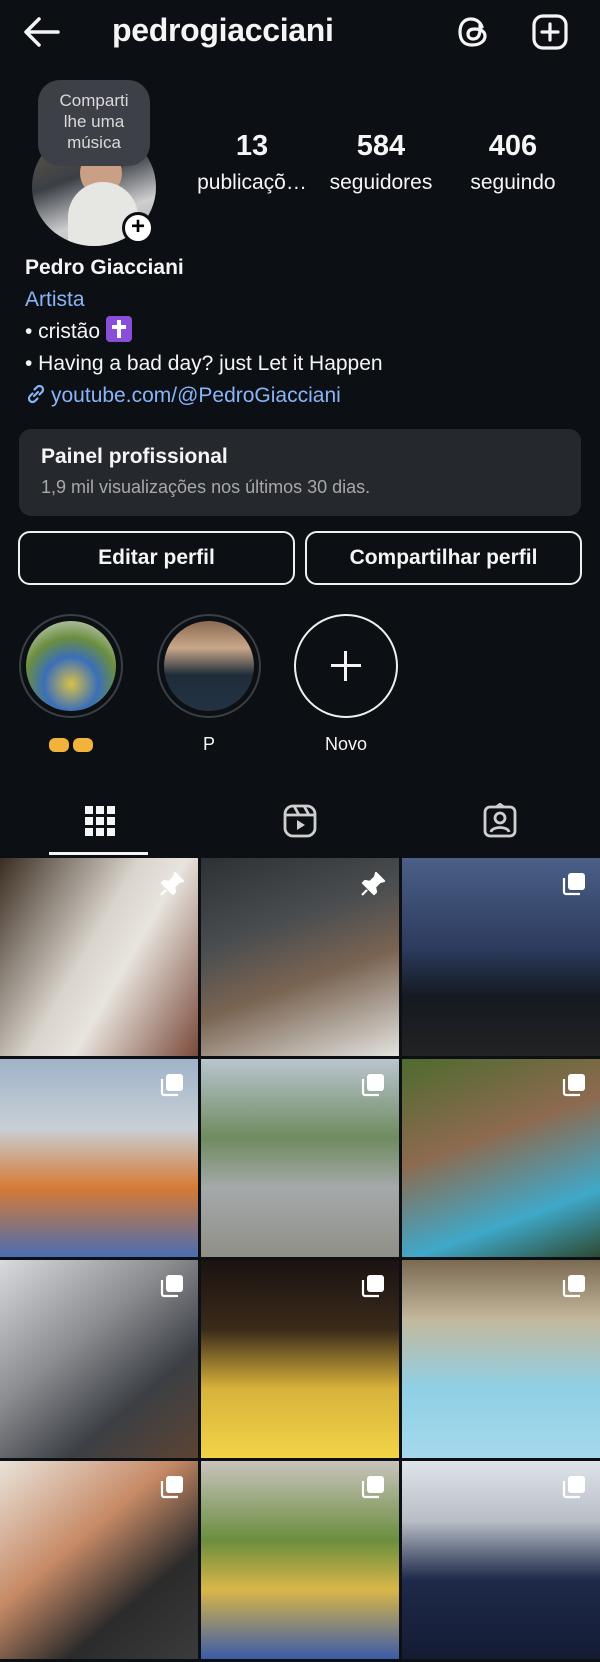  I want to click on plus-icon, so click(346, 666).